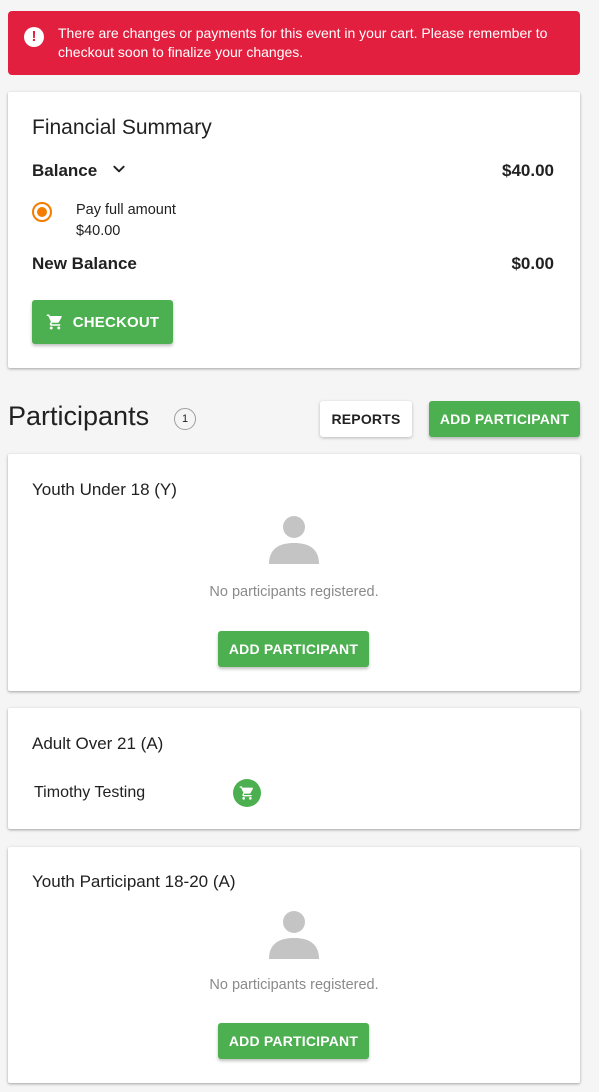  What do you see at coordinates (134, 881) in the screenshot?
I see `category-title: Youth Participant 18-20 (A)` at bounding box center [134, 881].